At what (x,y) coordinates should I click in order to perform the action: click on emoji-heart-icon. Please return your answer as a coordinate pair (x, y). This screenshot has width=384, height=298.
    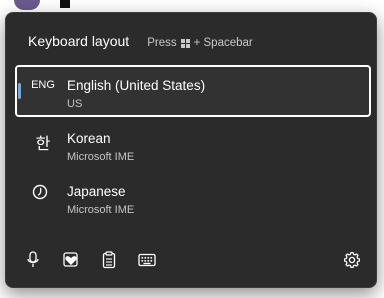
    Looking at the image, I should click on (70, 259).